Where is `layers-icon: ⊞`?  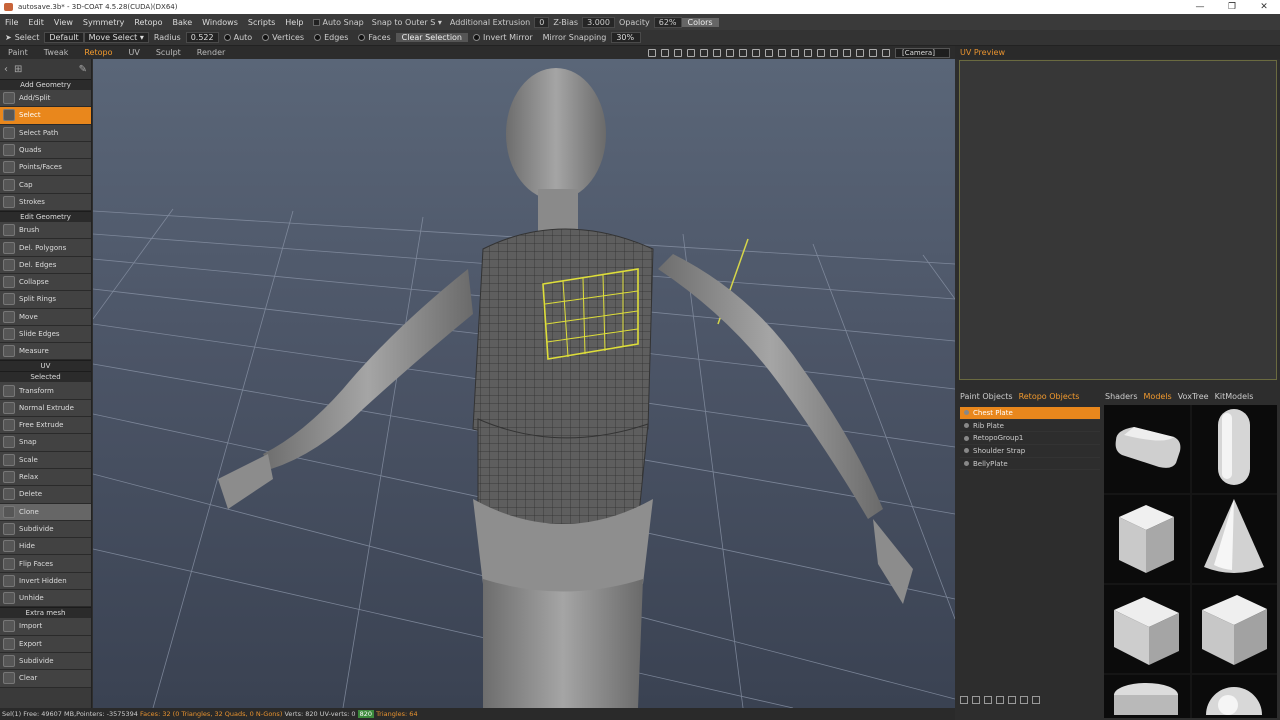
layers-icon: ⊞ is located at coordinates (18, 69).